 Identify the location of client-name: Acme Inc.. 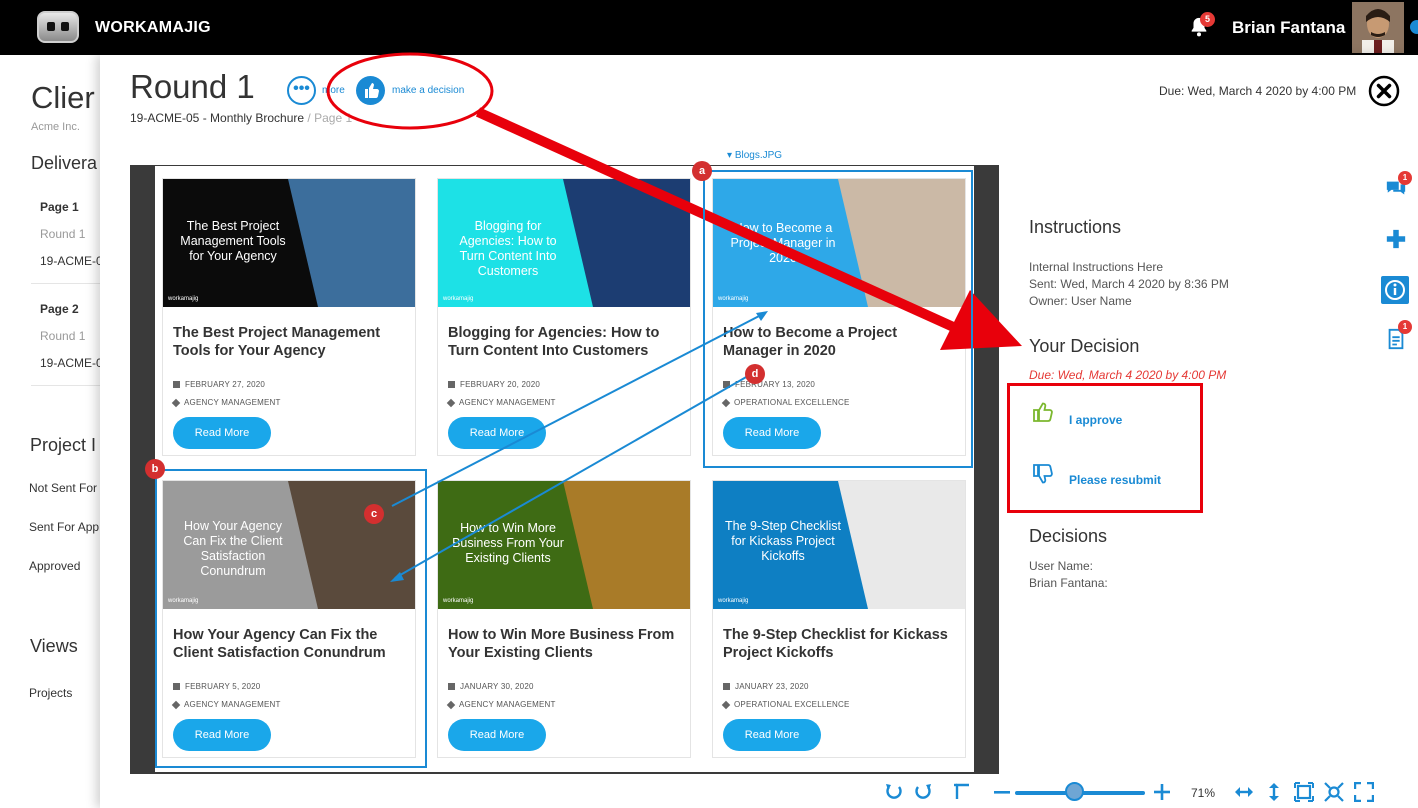
(55, 127).